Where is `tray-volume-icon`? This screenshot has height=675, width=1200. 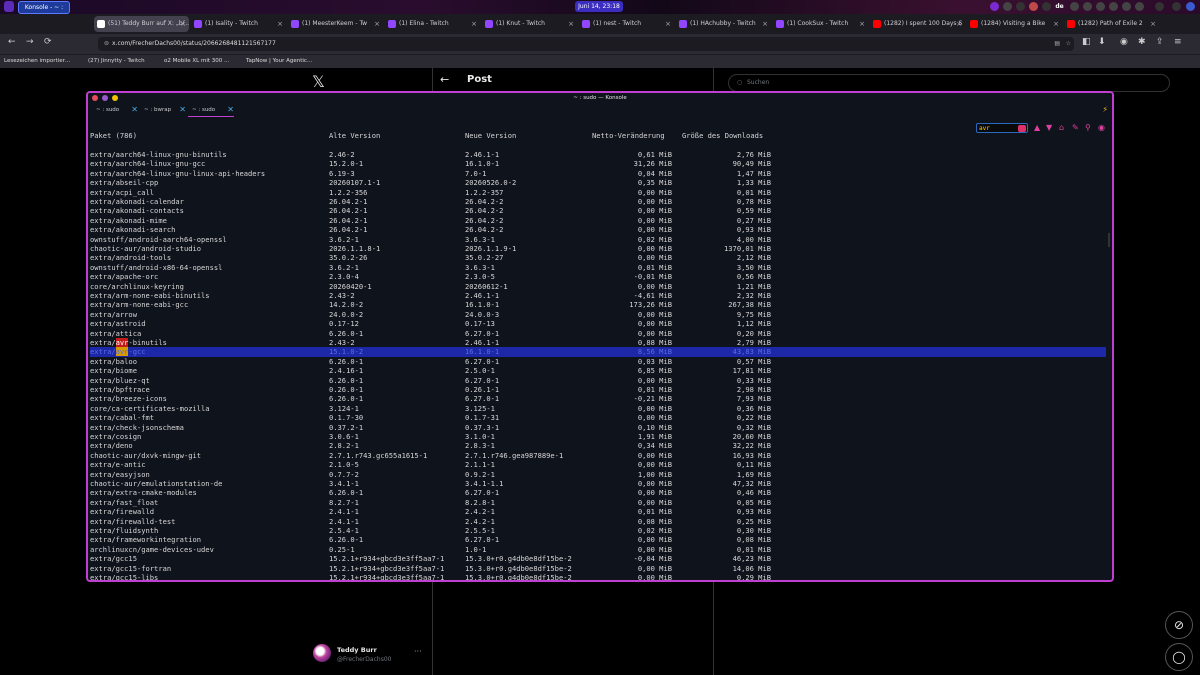 tray-volume-icon is located at coordinates (1087, 6).